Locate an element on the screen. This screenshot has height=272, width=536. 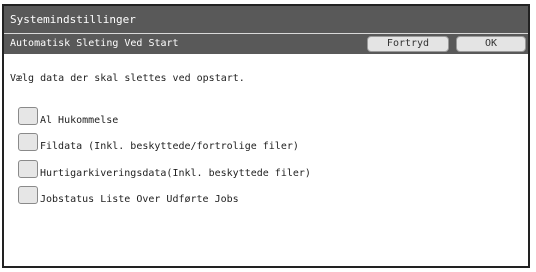
option-all-memory: Al Hukommelse is located at coordinates (268, 117).